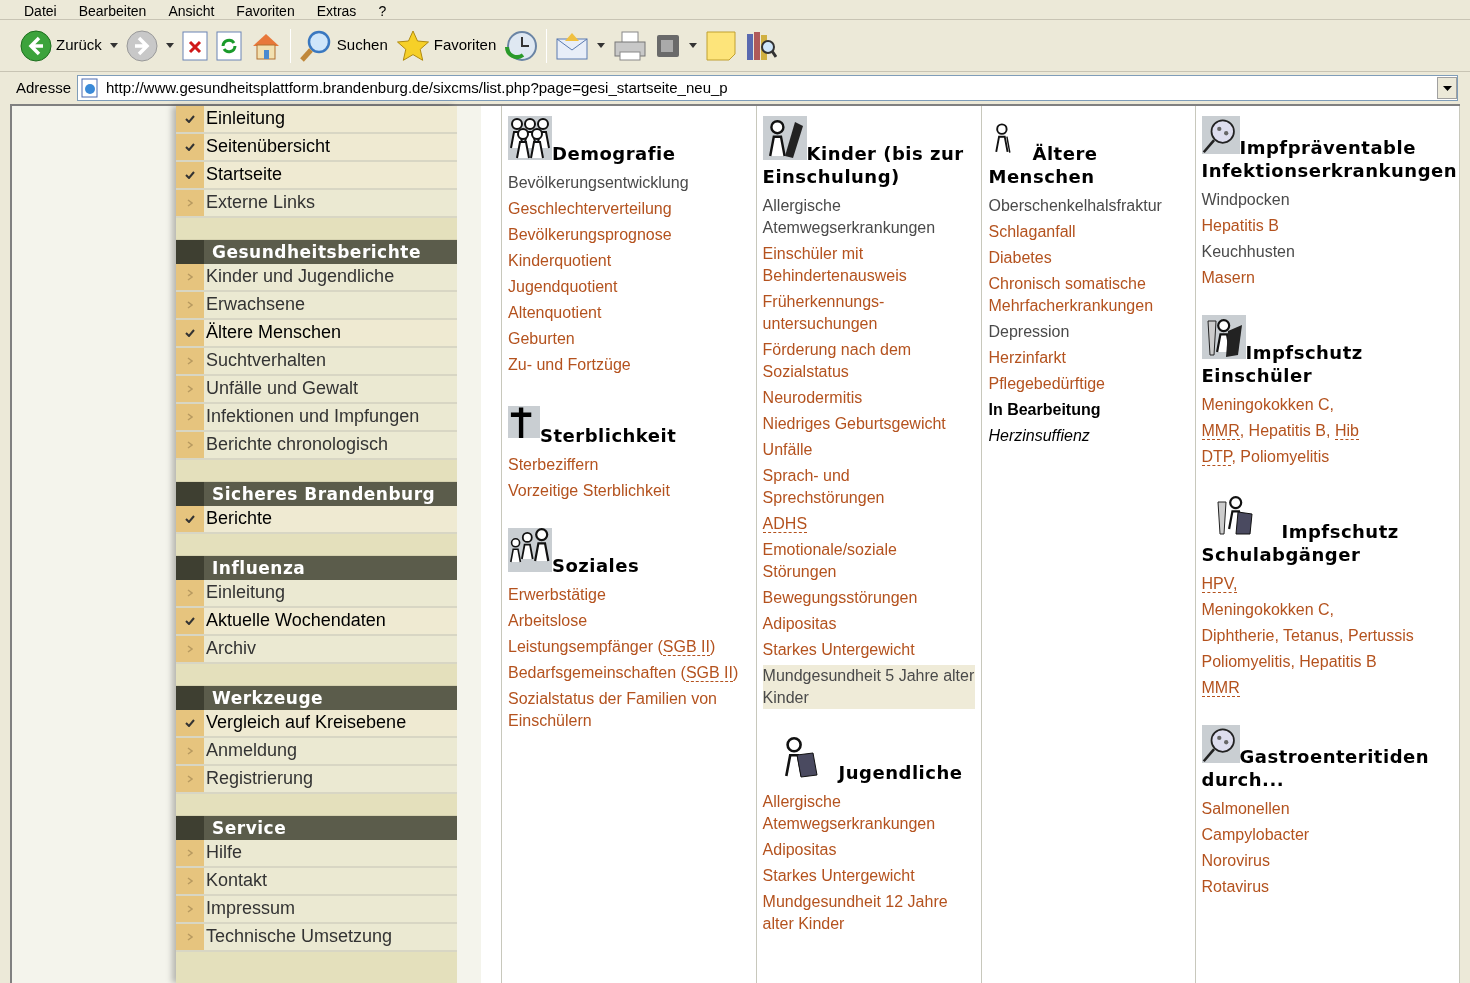 Image resolution: width=1470 pixels, height=983 pixels. I want to click on nav-item: Archiv, so click(316, 650).